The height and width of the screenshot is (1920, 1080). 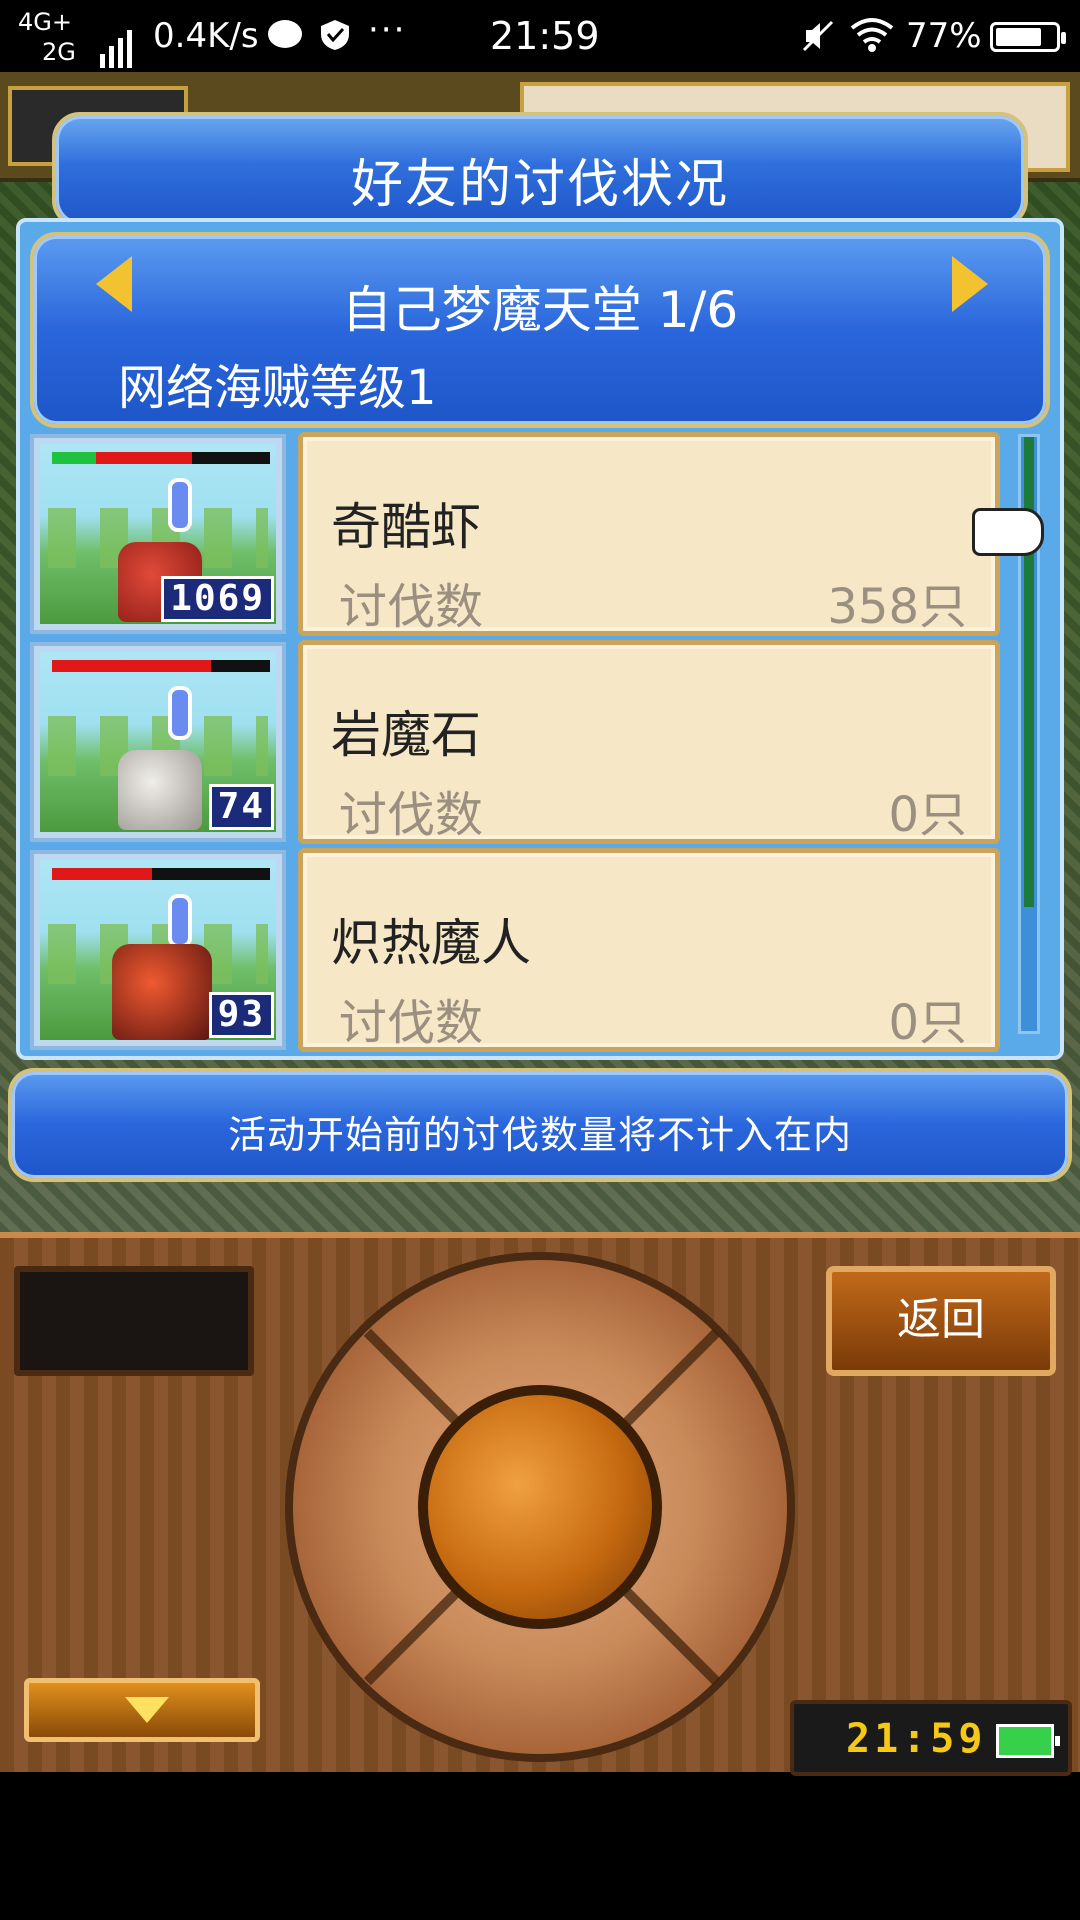 What do you see at coordinates (162, 992) in the screenshot?
I see `lava-monster-icon` at bounding box center [162, 992].